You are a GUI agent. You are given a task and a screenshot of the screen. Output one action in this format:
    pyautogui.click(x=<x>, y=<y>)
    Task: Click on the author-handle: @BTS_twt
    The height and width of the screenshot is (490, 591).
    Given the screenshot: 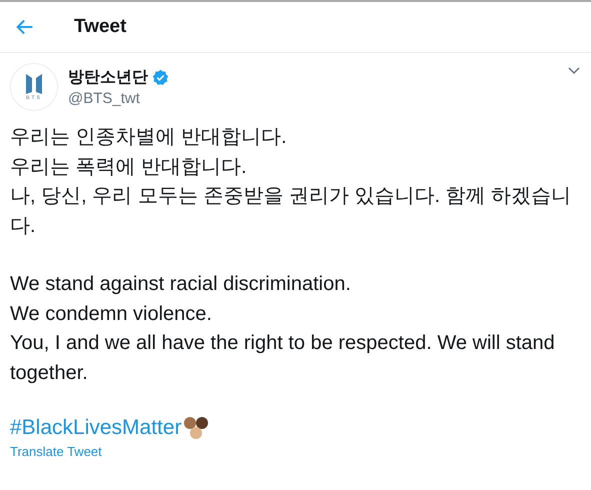 What is the action you would take?
    pyautogui.click(x=312, y=98)
    